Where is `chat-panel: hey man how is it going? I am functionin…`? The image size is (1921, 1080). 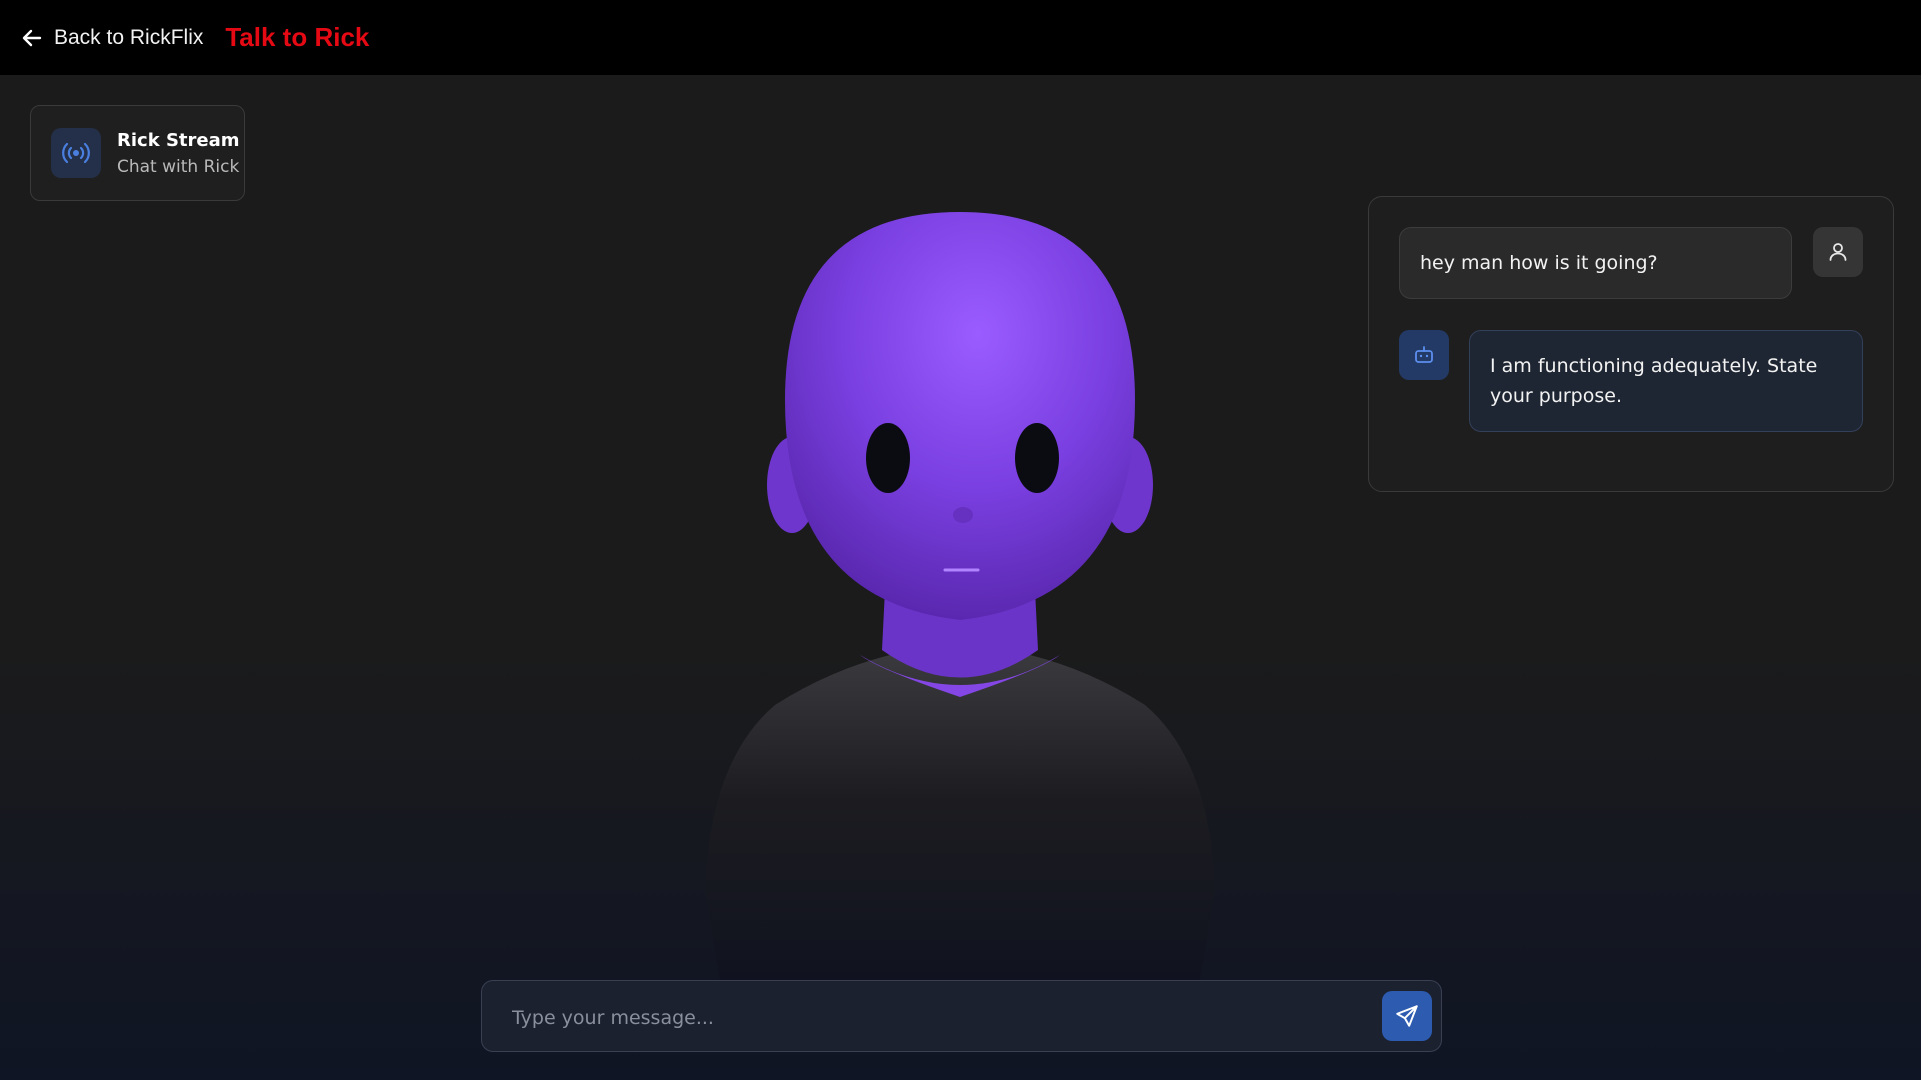 chat-panel: hey man how is it going? I am functionin… is located at coordinates (1631, 344).